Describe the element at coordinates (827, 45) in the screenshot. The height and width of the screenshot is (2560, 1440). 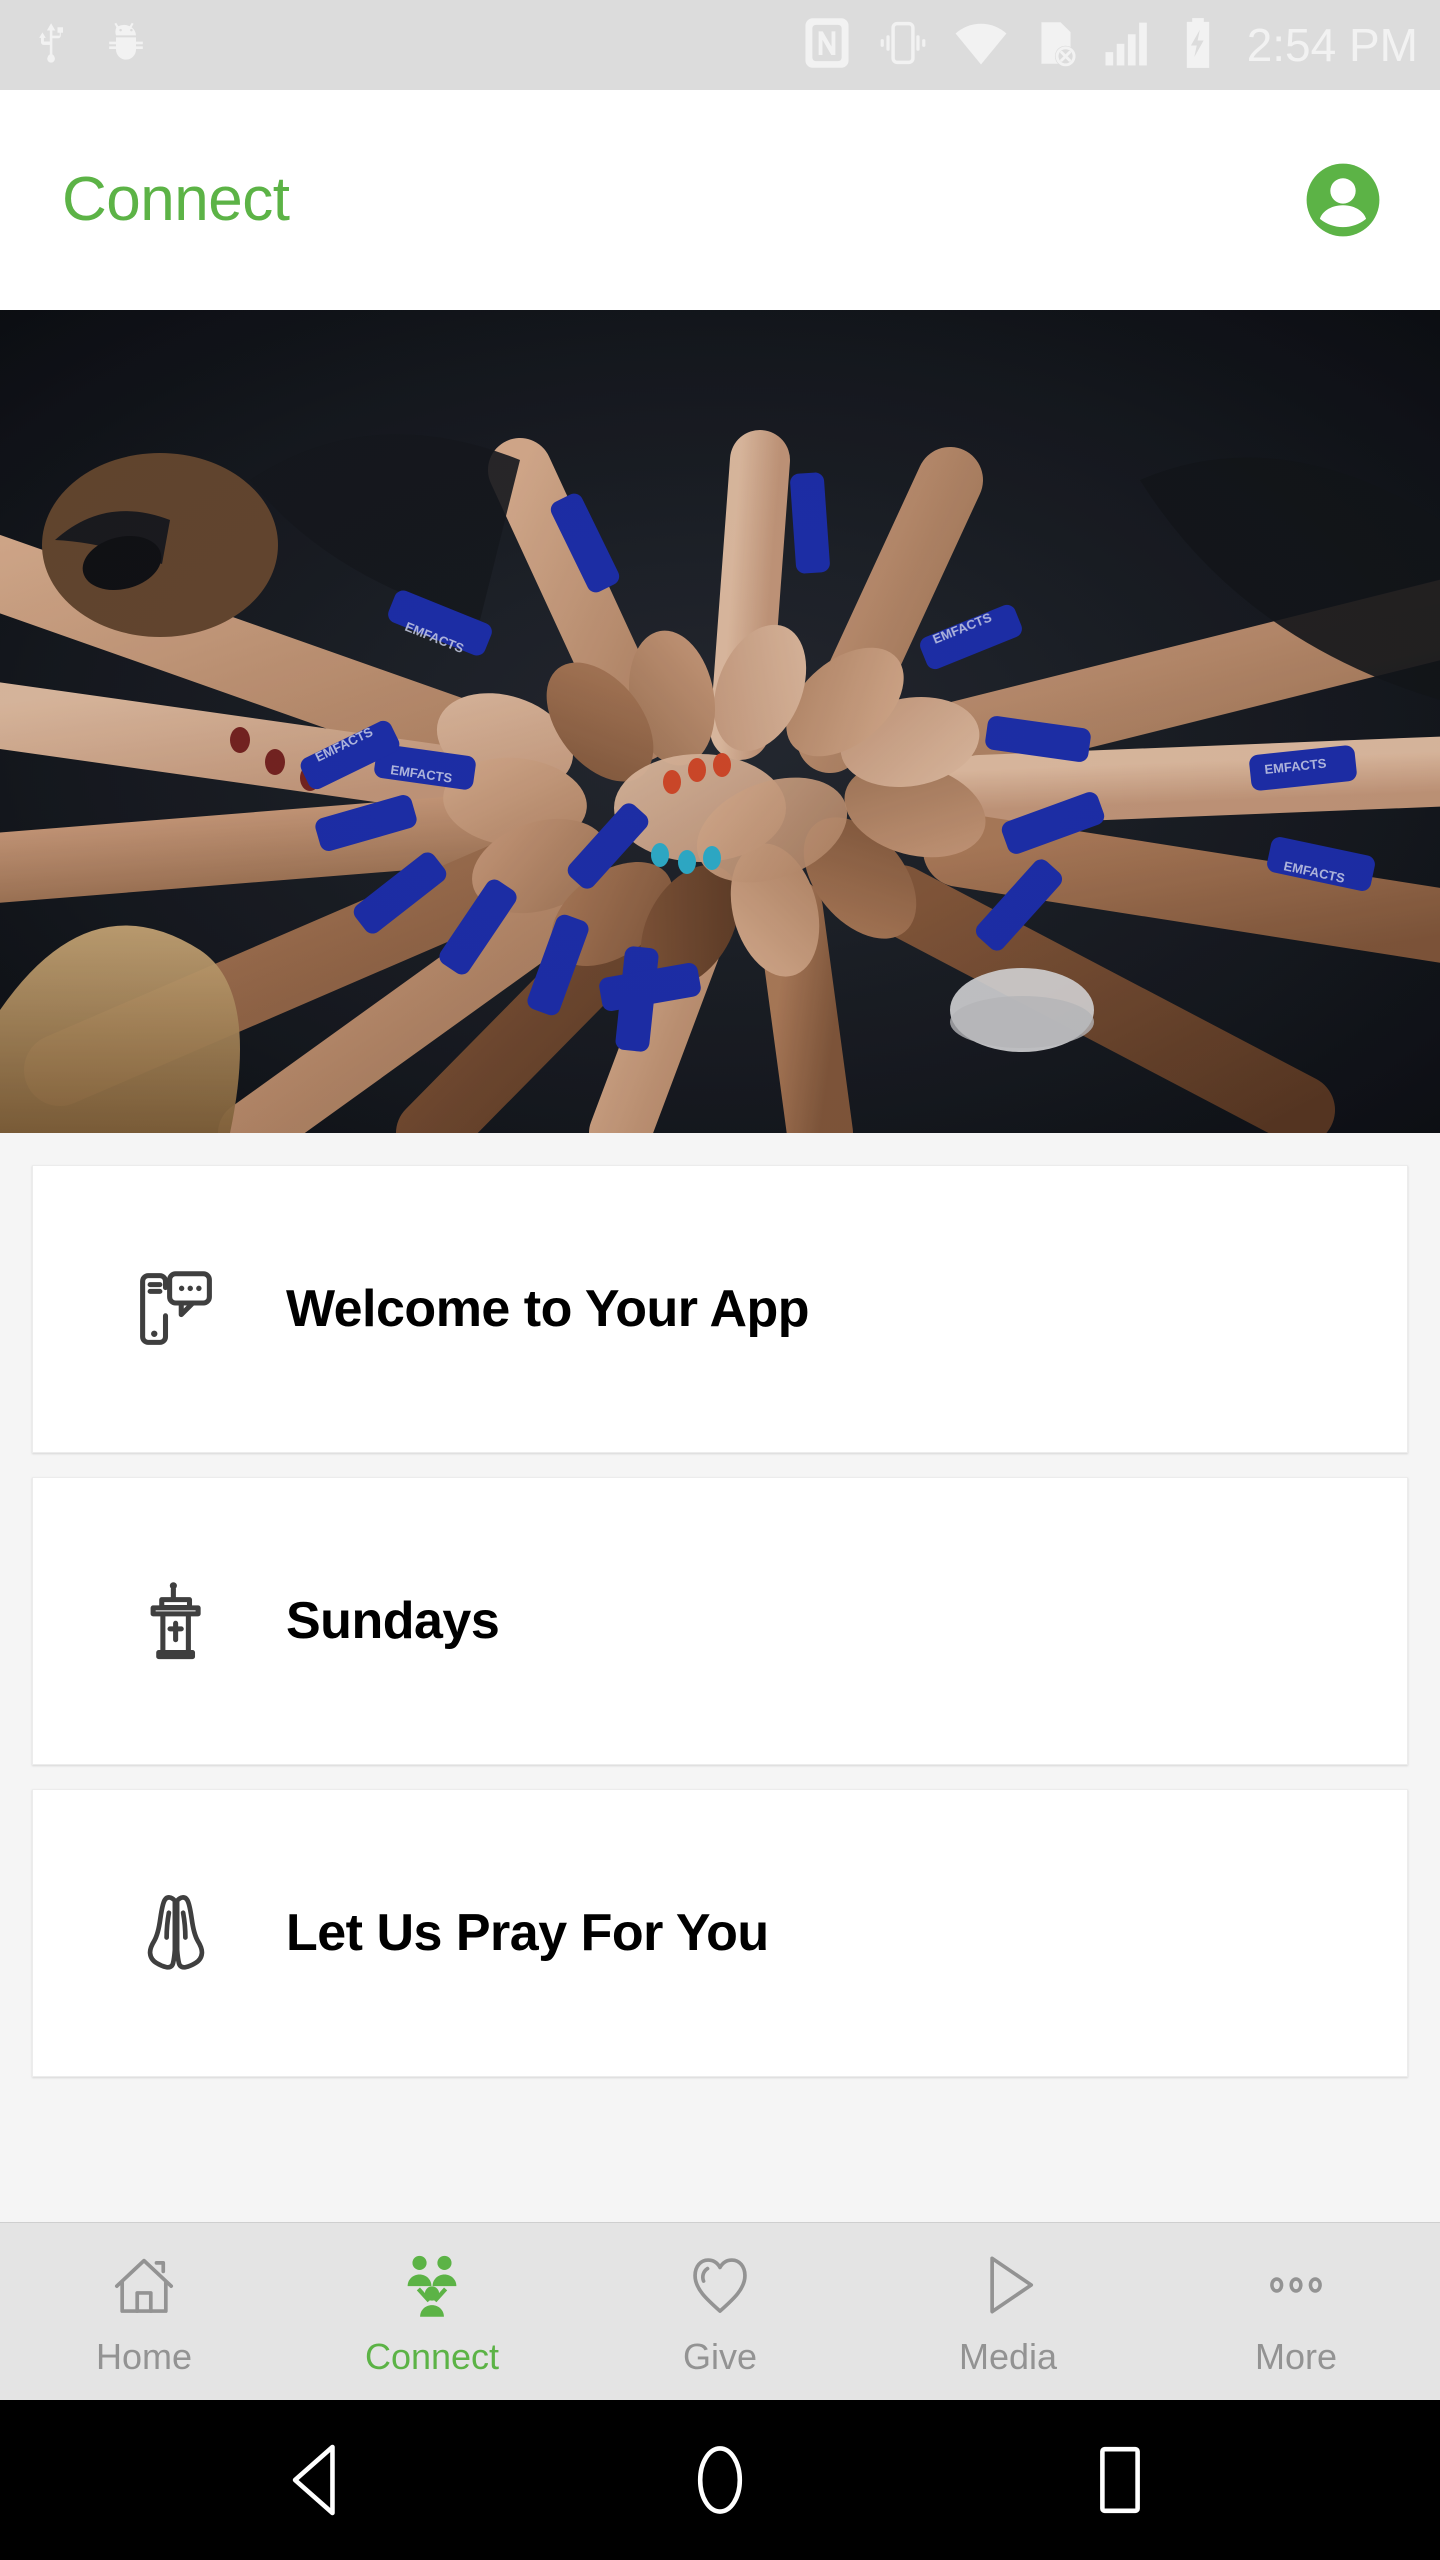
I see `nfc-icon` at that location.